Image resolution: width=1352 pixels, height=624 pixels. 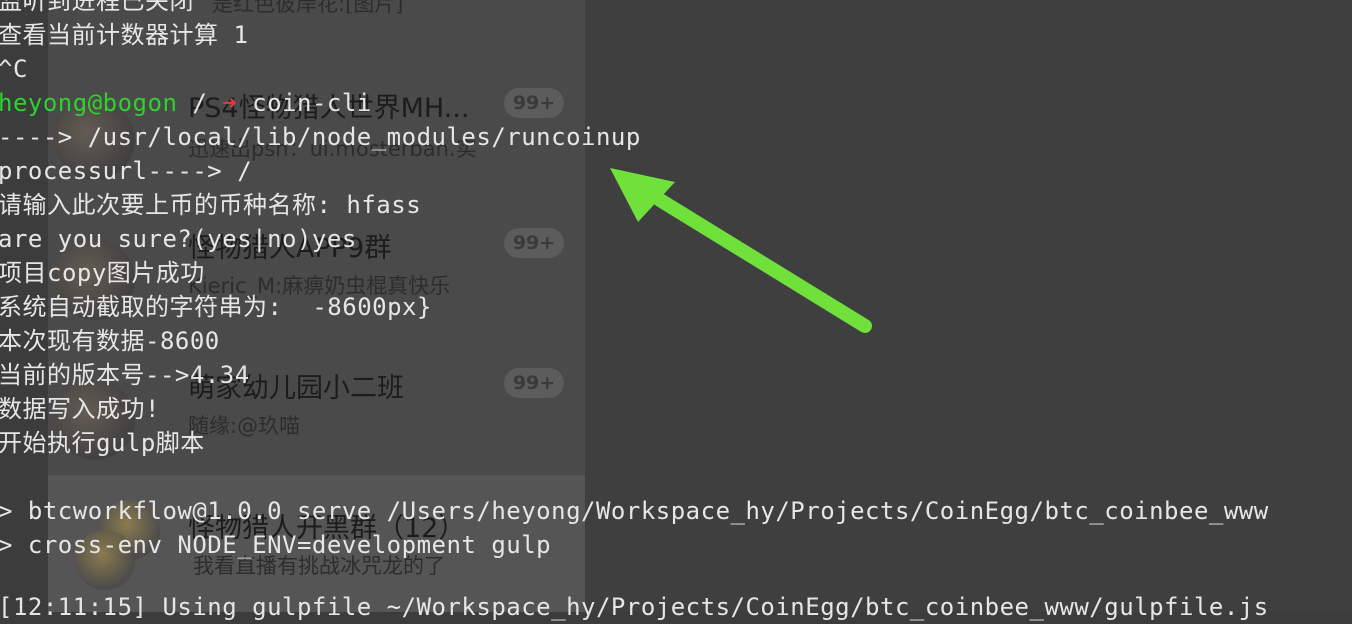 What do you see at coordinates (14, 69) in the screenshot?
I see `terminal-line: ^C` at bounding box center [14, 69].